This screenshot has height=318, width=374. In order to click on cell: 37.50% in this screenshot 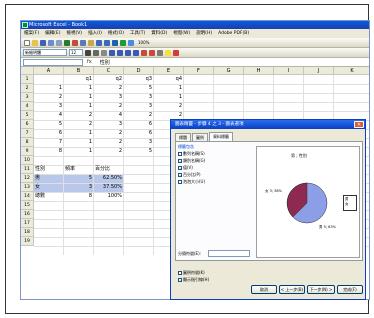, I will do `click(108, 187)`.